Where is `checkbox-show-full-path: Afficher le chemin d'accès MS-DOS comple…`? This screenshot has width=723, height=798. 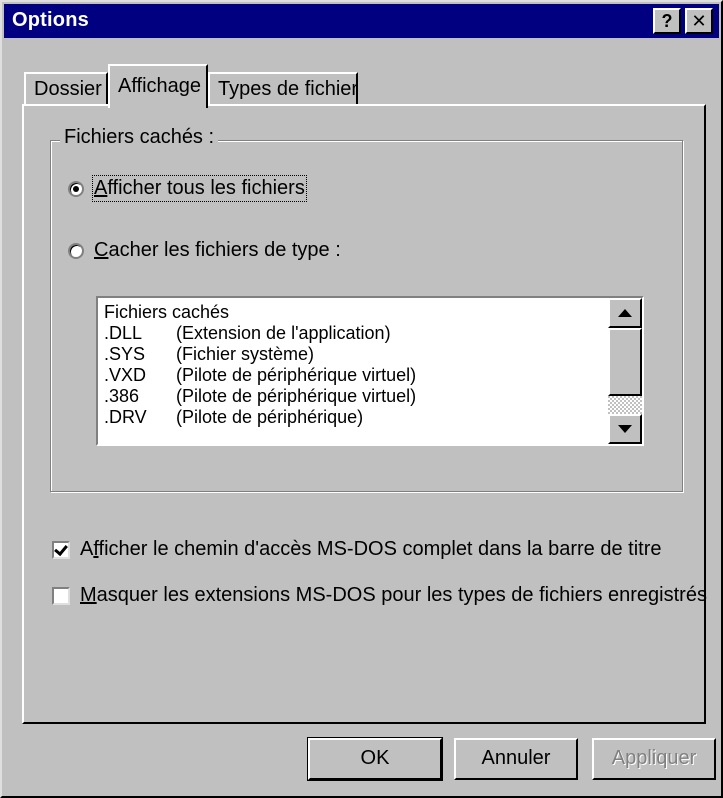 checkbox-show-full-path: Afficher le chemin d'accès MS-DOS comple… is located at coordinates (357, 549).